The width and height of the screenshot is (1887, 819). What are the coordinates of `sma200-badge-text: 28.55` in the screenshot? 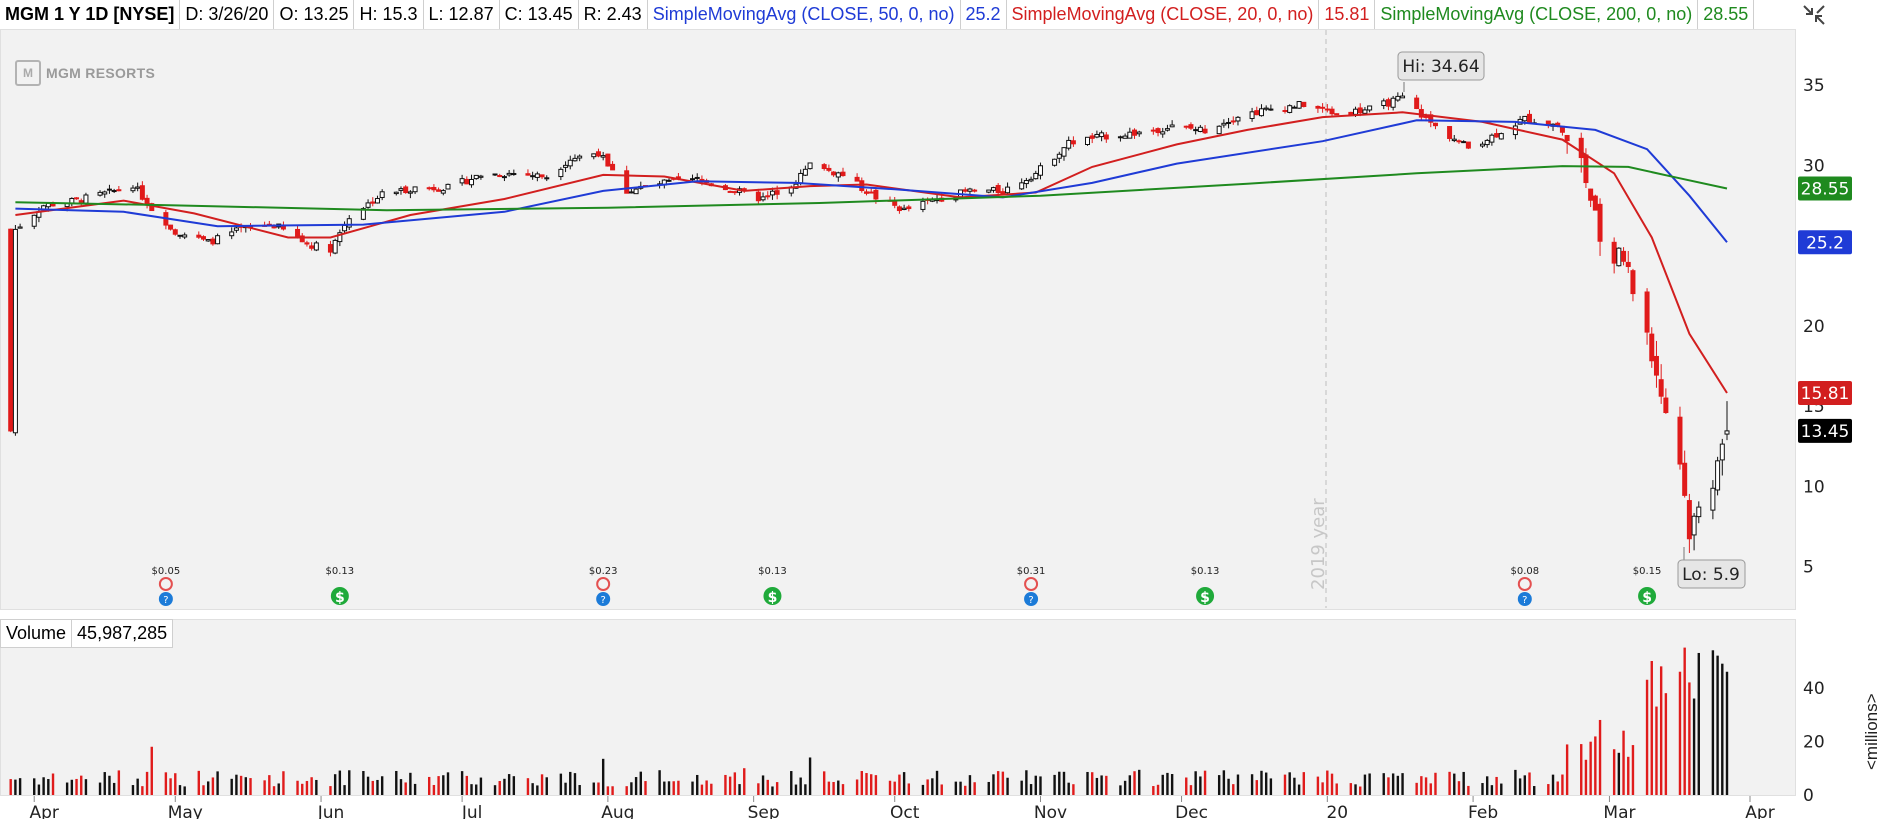 It's located at (1825, 190).